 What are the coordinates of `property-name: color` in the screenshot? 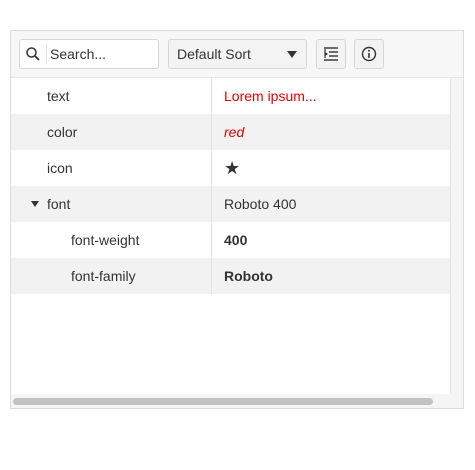 It's located at (62, 132).